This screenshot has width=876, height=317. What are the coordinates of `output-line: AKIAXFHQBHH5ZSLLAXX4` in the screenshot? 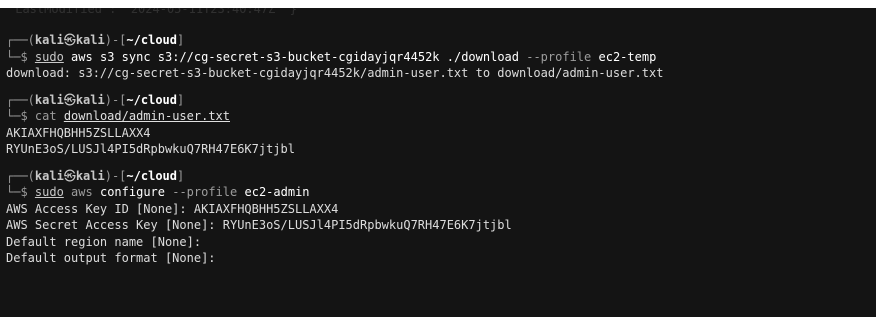 It's located at (78, 132).